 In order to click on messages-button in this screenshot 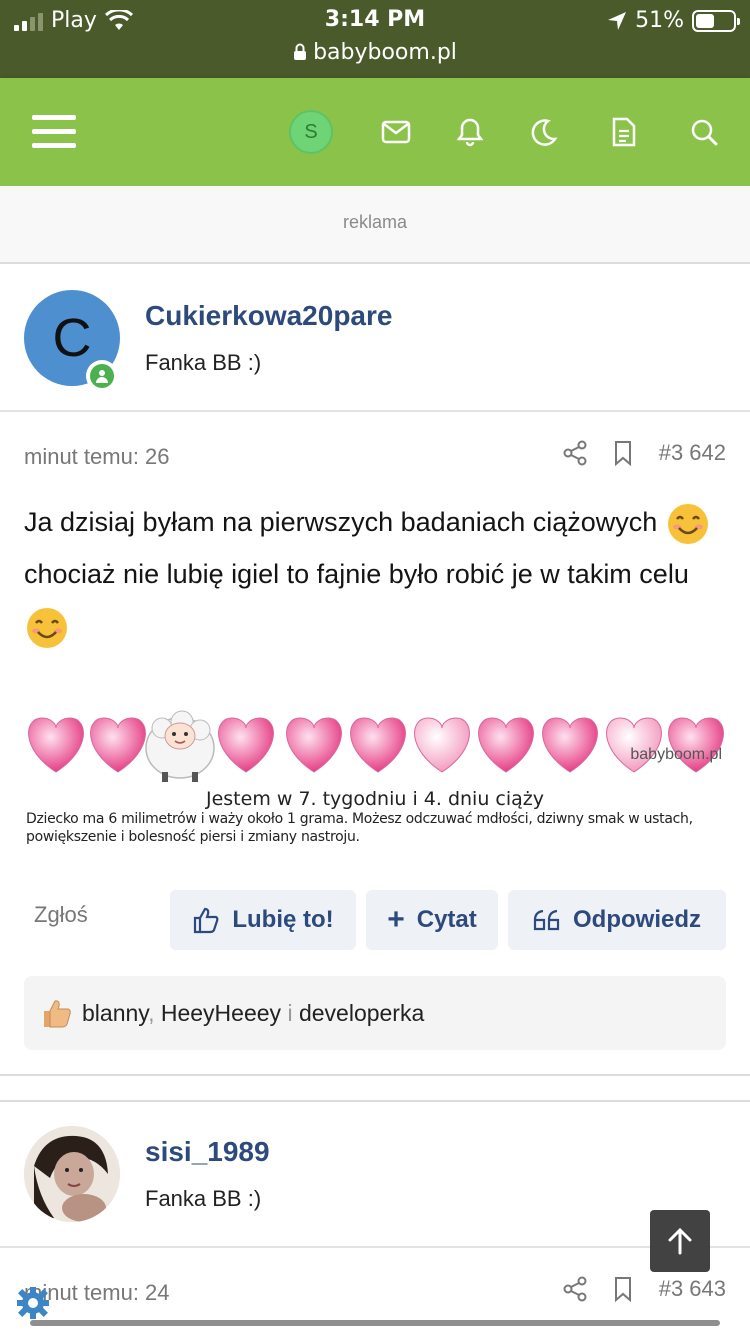, I will do `click(396, 132)`.